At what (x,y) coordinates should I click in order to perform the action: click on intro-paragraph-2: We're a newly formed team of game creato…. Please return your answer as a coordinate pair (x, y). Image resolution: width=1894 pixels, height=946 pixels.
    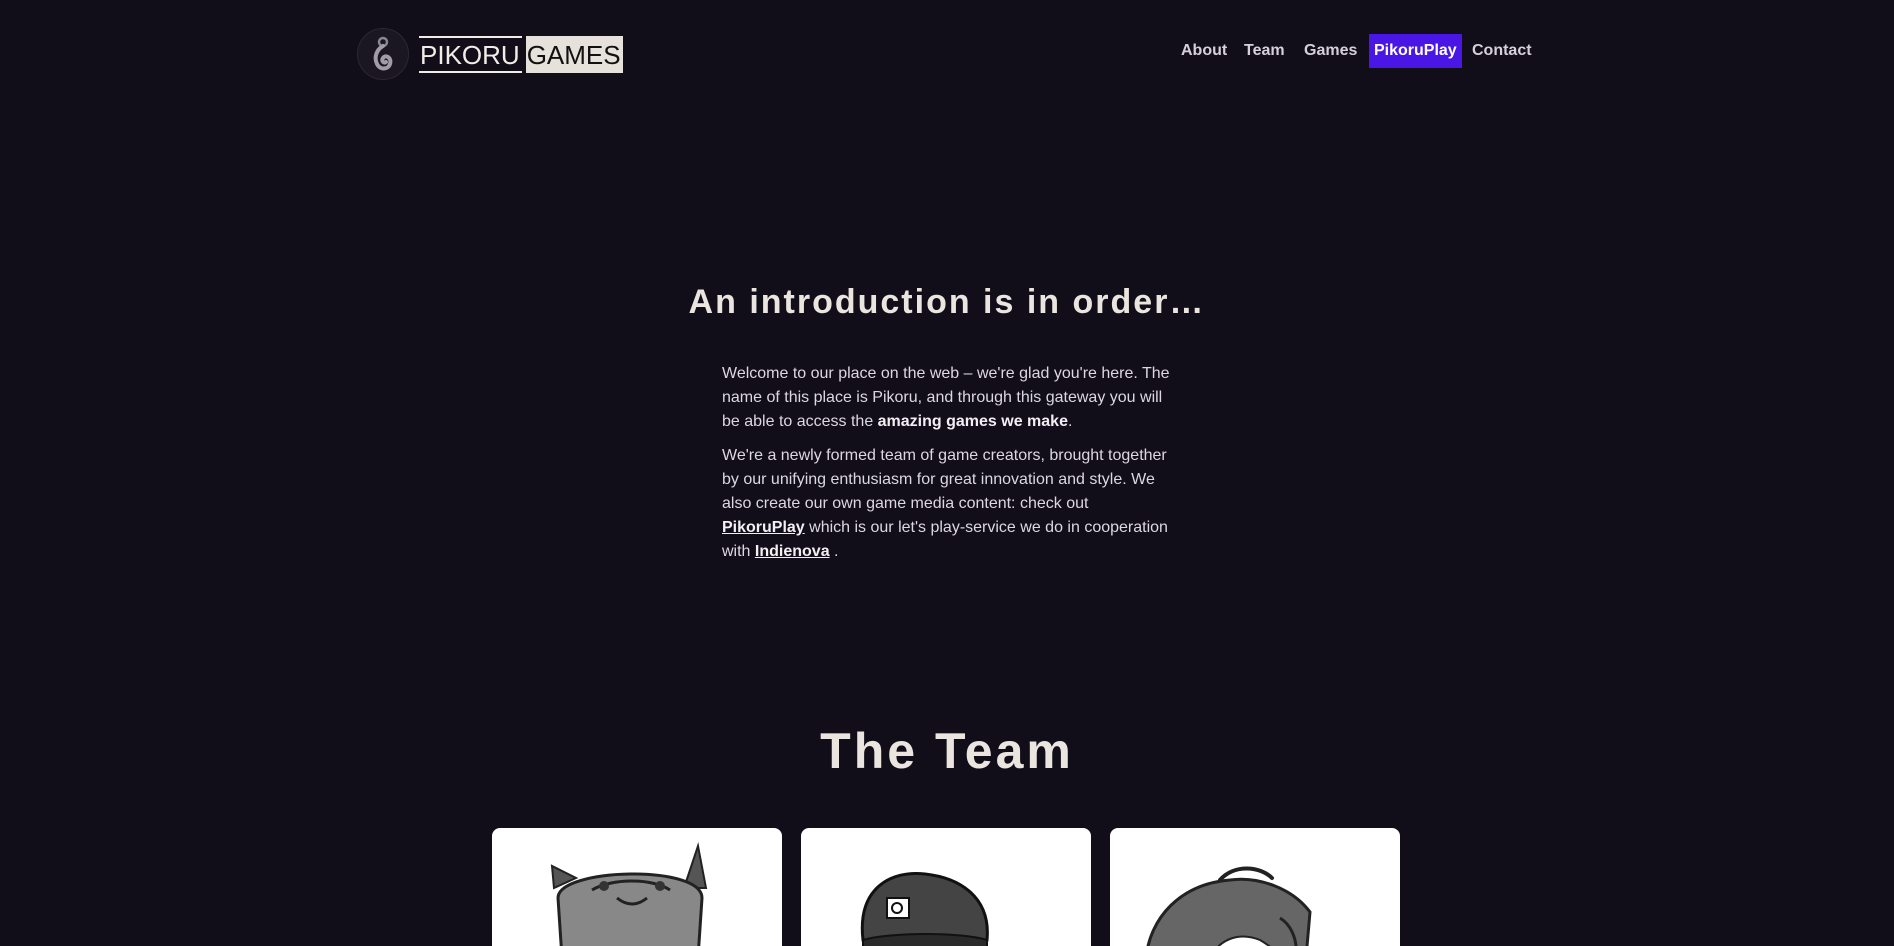
    Looking at the image, I should click on (948, 504).